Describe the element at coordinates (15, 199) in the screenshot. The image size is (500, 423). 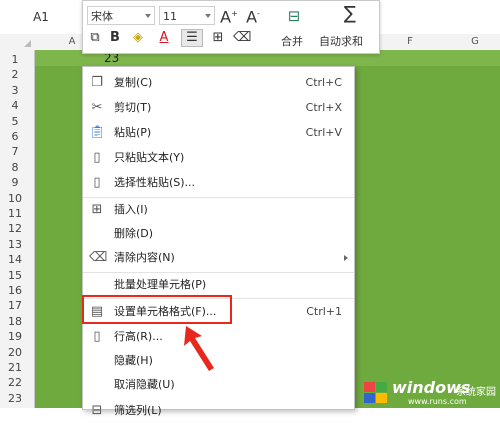
I see `row-number: 10` at that location.